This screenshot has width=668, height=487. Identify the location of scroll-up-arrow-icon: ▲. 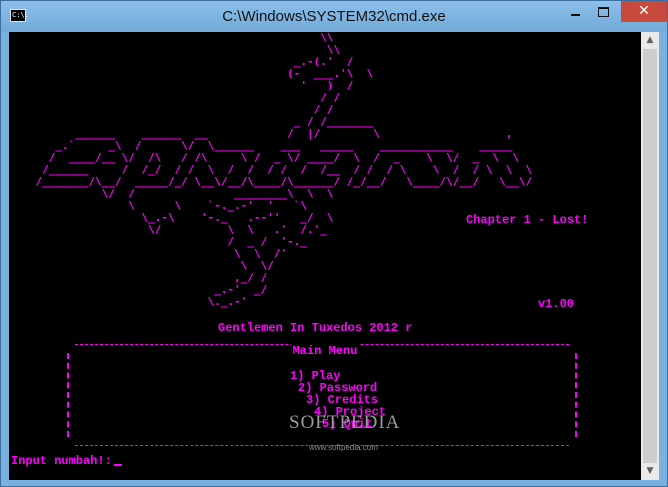
(650, 40).